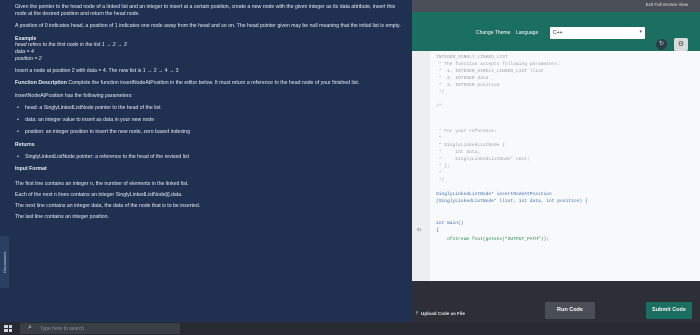  I want to click on search-placeholder: Type here to search, so click(62, 329).